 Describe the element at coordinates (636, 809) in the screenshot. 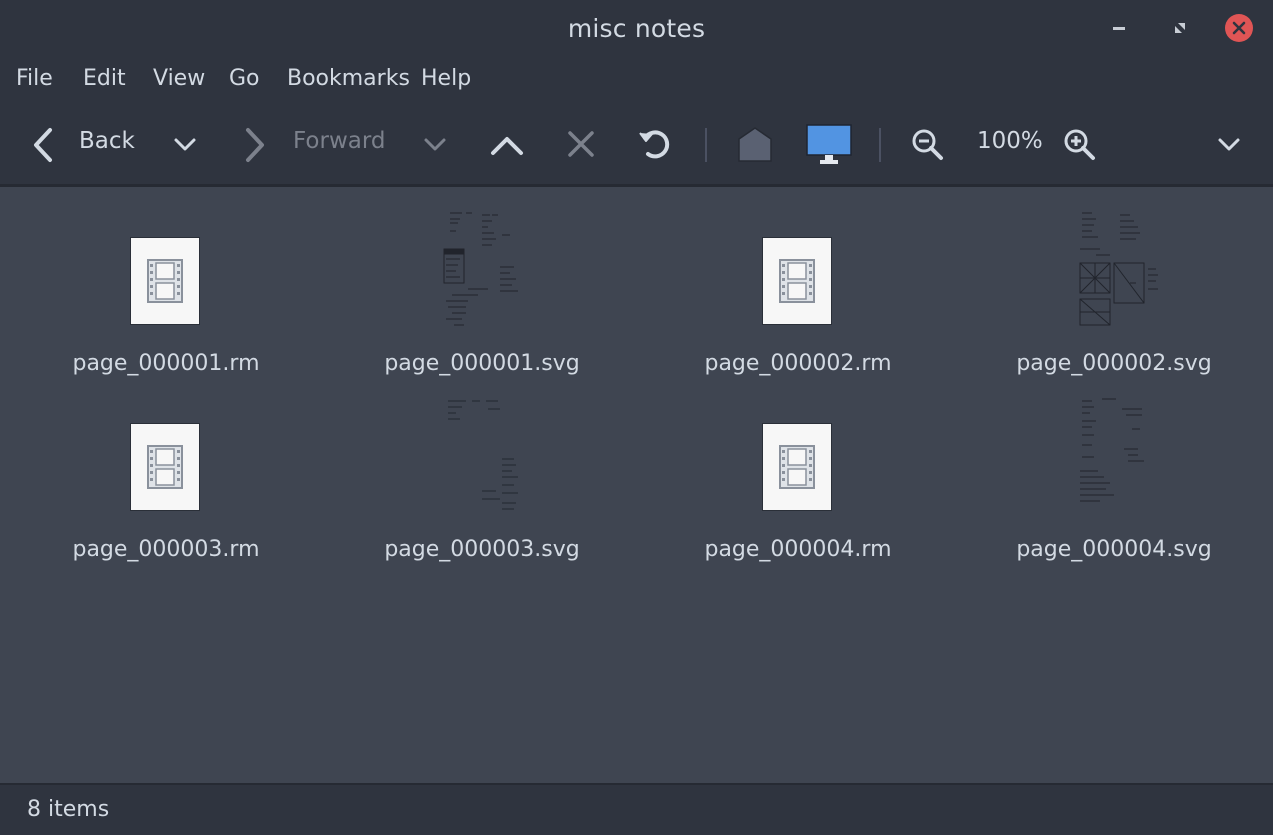

I see `status-bar: 8 items` at that location.